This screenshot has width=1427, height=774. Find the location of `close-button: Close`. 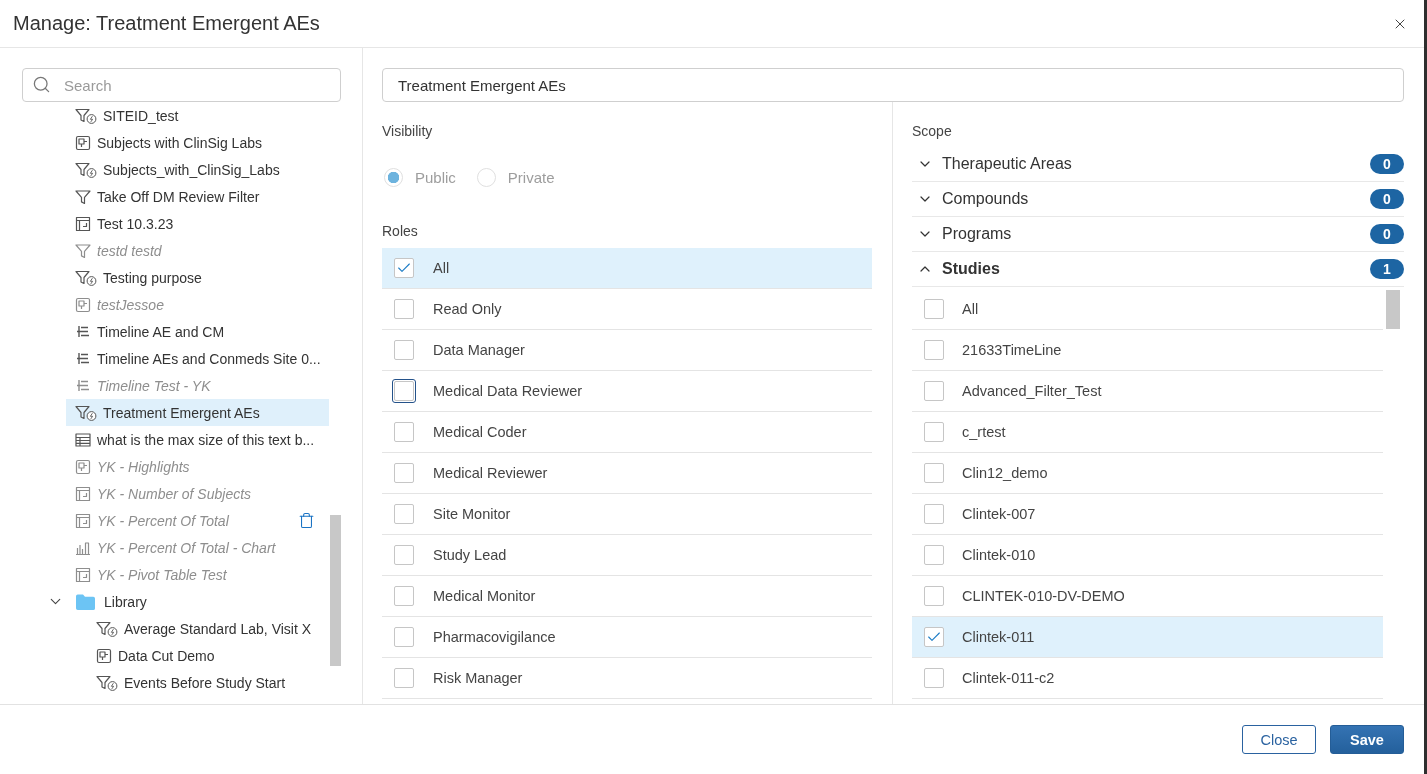

close-button: Close is located at coordinates (1279, 739).